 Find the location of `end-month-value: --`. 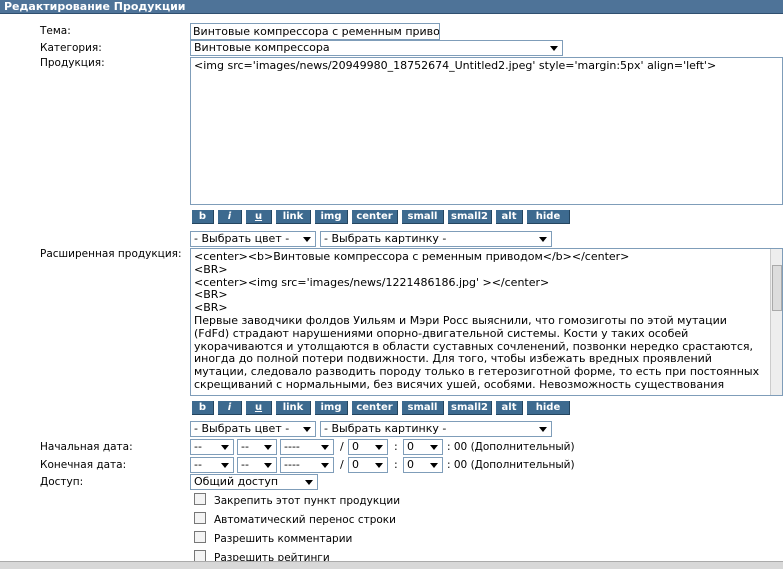

end-month-value: -- is located at coordinates (245, 464).